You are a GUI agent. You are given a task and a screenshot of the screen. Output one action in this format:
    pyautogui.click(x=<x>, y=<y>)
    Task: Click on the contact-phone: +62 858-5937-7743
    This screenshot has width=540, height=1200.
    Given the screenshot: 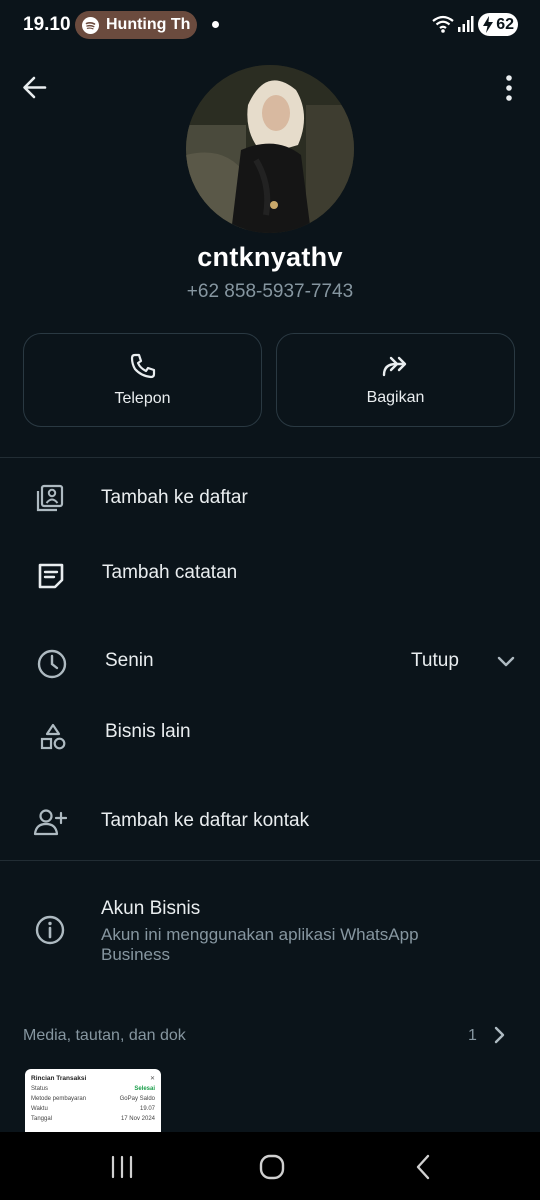 What is the action you would take?
    pyautogui.click(x=270, y=291)
    